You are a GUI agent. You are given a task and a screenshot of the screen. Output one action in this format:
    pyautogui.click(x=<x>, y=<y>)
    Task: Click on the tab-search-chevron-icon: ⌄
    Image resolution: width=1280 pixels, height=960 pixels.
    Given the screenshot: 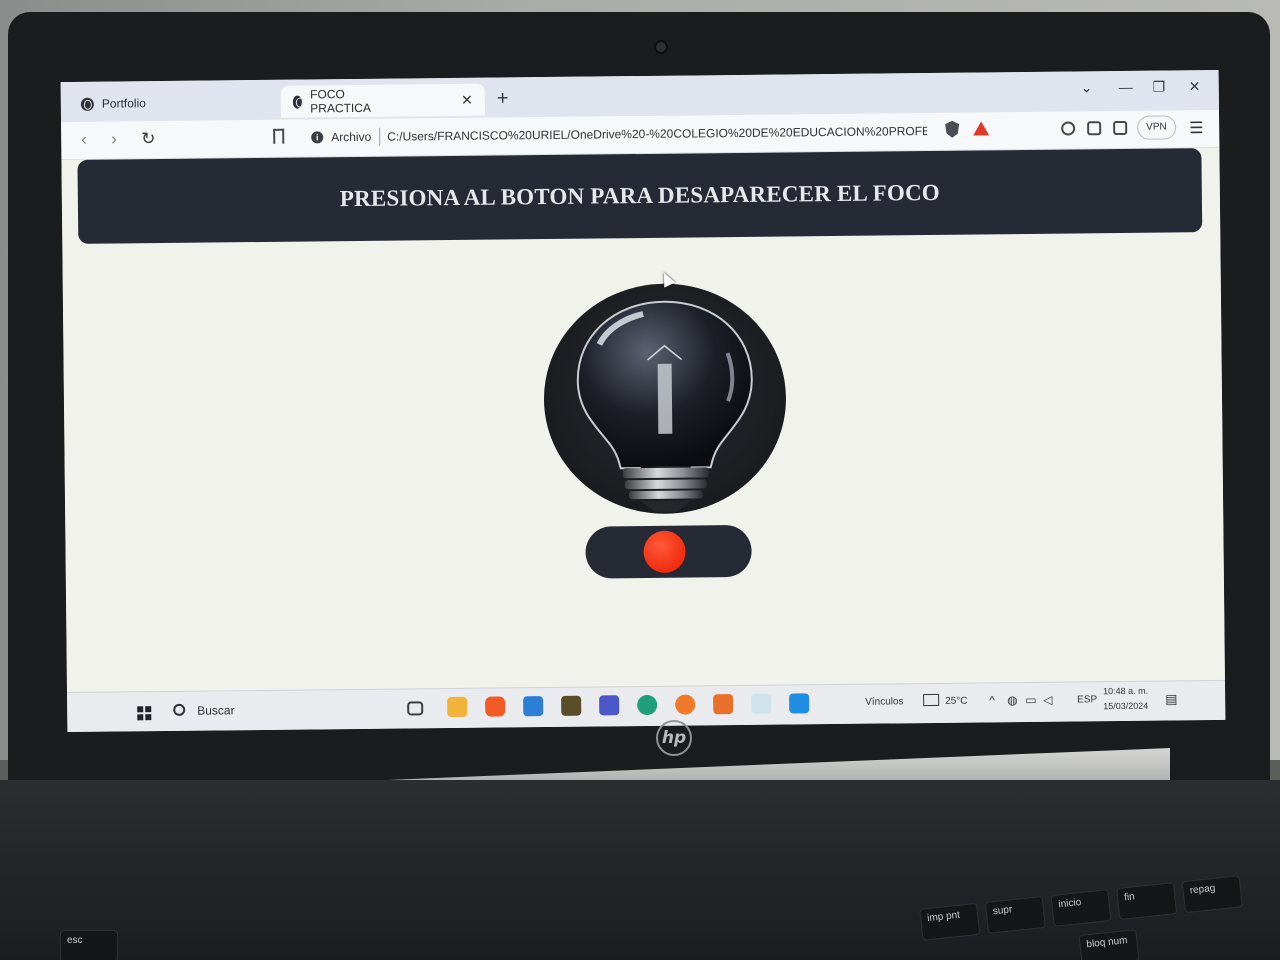 What is the action you would take?
    pyautogui.click(x=1087, y=87)
    